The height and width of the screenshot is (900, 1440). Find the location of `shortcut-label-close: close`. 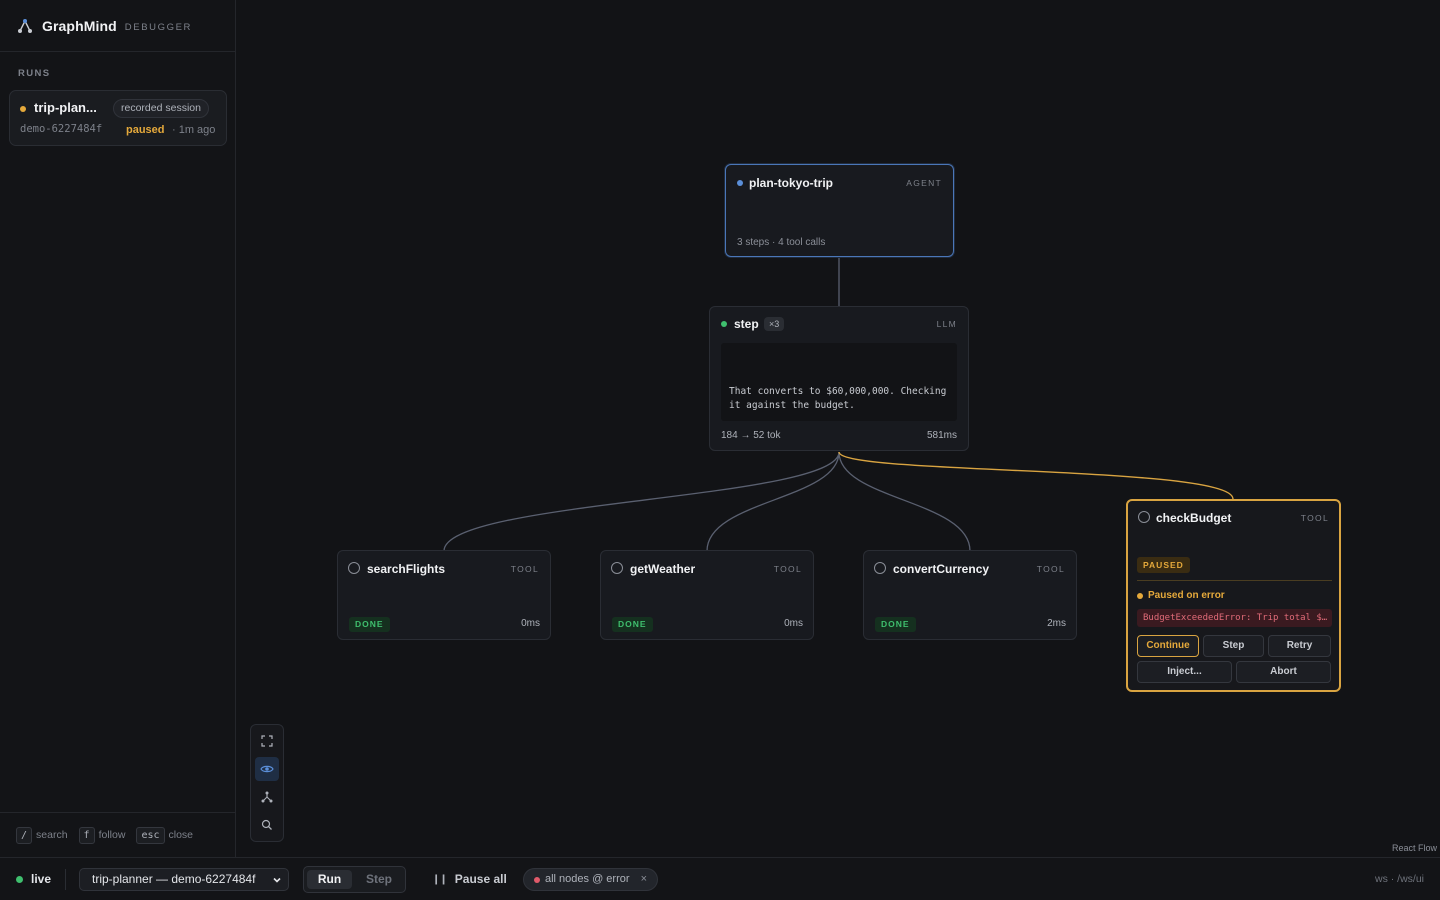

shortcut-label-close: close is located at coordinates (181, 835).